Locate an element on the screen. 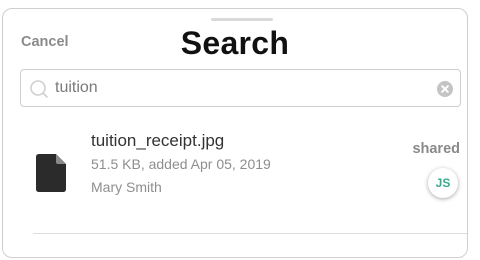 The width and height of the screenshot is (480, 260). file-size: 51.5 KB is located at coordinates (116, 164).